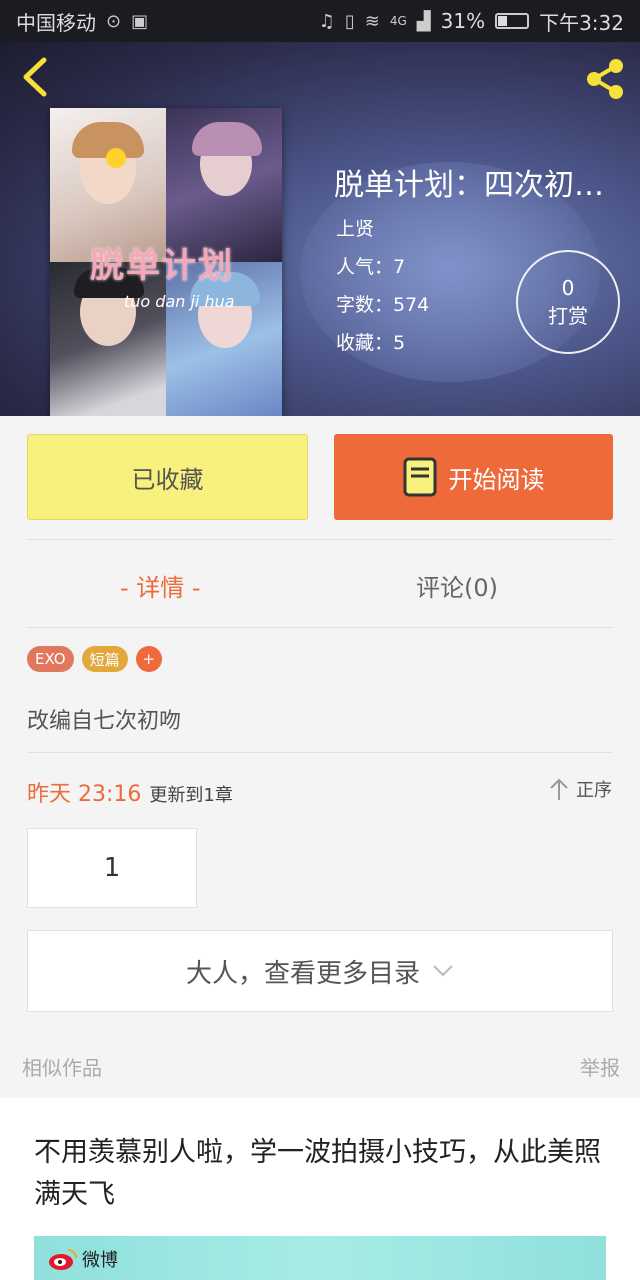 This screenshot has height=1280, width=640. I want to click on tag-short: 短篇, so click(104, 659).